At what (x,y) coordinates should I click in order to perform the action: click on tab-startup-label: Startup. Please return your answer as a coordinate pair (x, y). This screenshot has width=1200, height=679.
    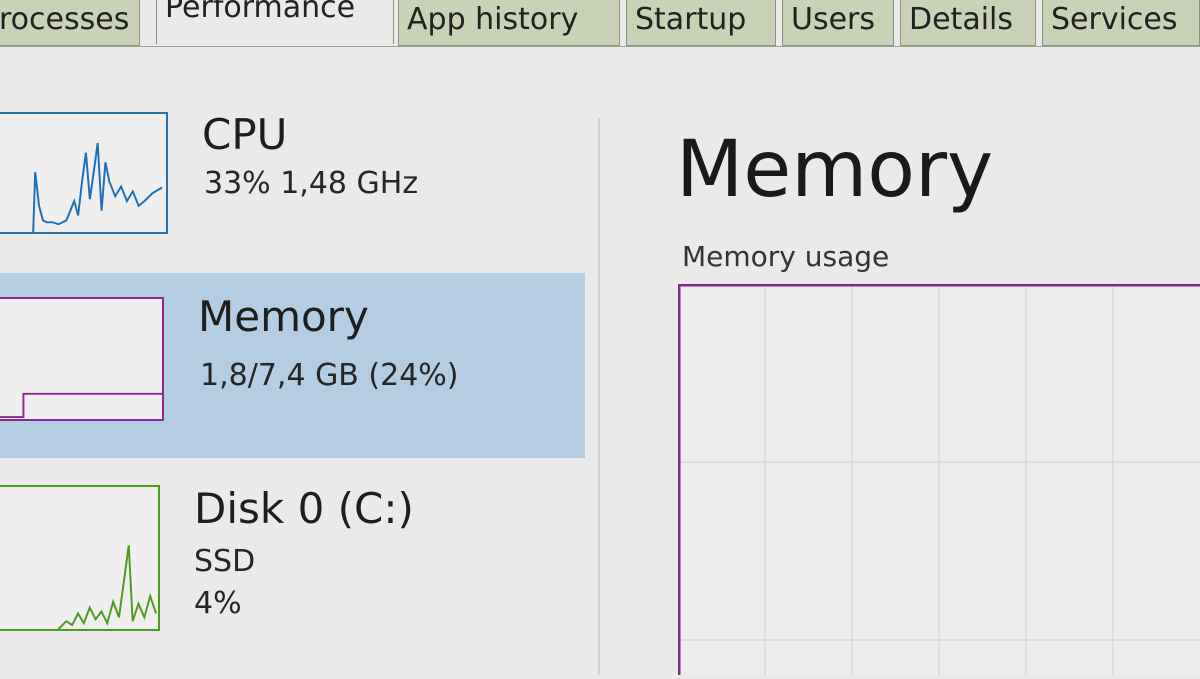
    Looking at the image, I should click on (691, 19).